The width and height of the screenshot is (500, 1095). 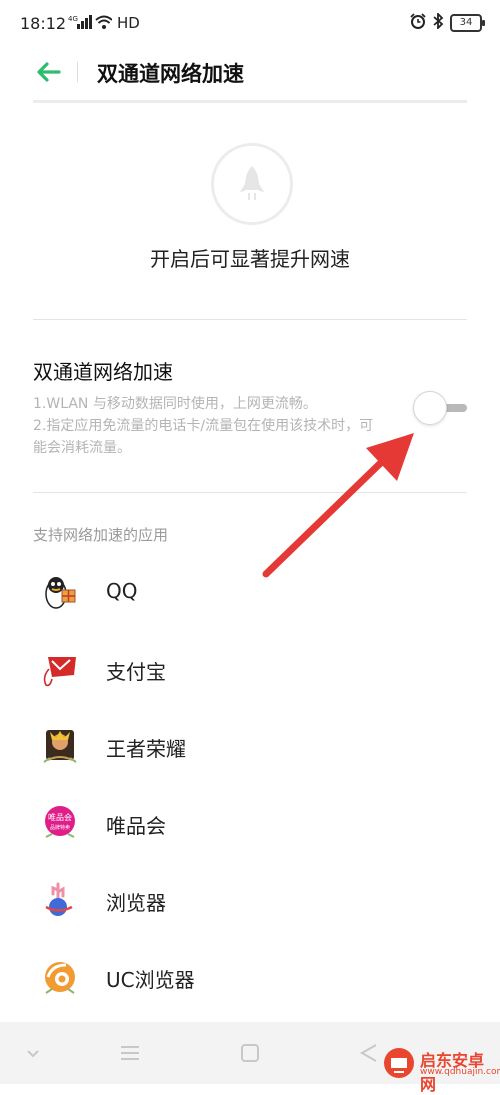 I want to click on network-type: 4G, so click(x=73, y=19).